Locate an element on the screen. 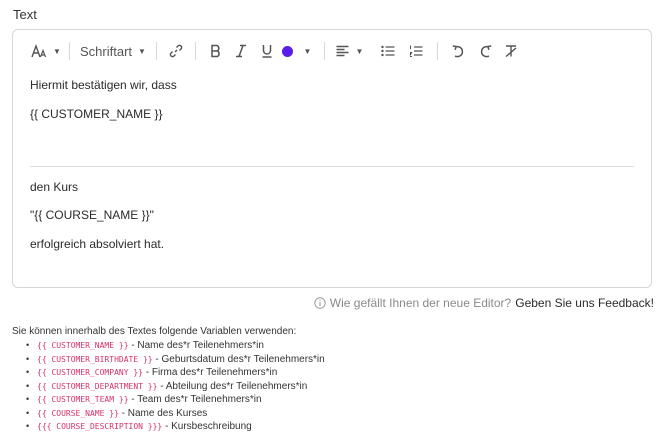 This screenshot has width=670, height=434. italic-icon is located at coordinates (240, 51).